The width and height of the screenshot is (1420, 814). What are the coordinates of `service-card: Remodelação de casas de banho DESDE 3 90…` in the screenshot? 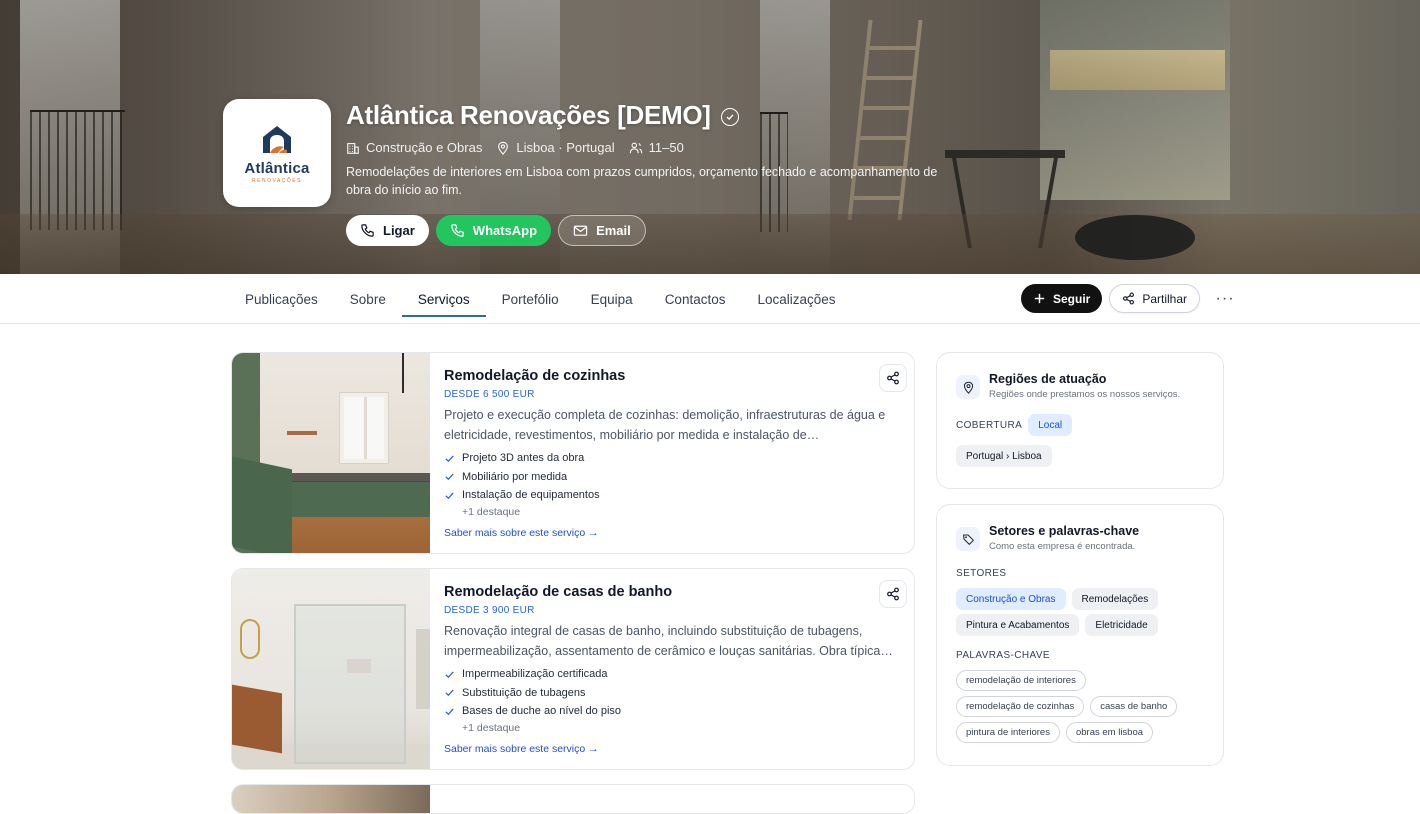 It's located at (573, 669).